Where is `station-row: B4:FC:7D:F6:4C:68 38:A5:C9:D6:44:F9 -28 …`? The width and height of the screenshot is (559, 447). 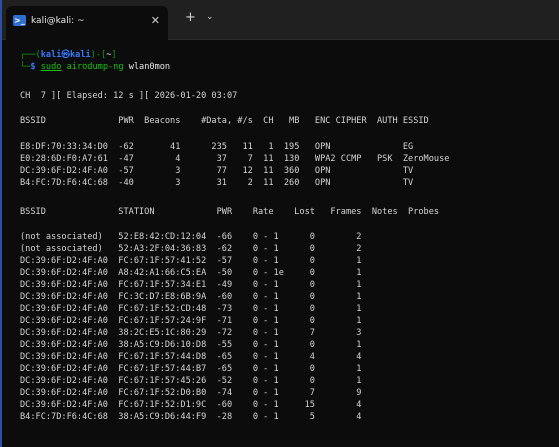 station-row: B4:FC:7D:F6:4C:68 38:A5:C9:D6:44:F9 -28 … is located at coordinates (191, 417).